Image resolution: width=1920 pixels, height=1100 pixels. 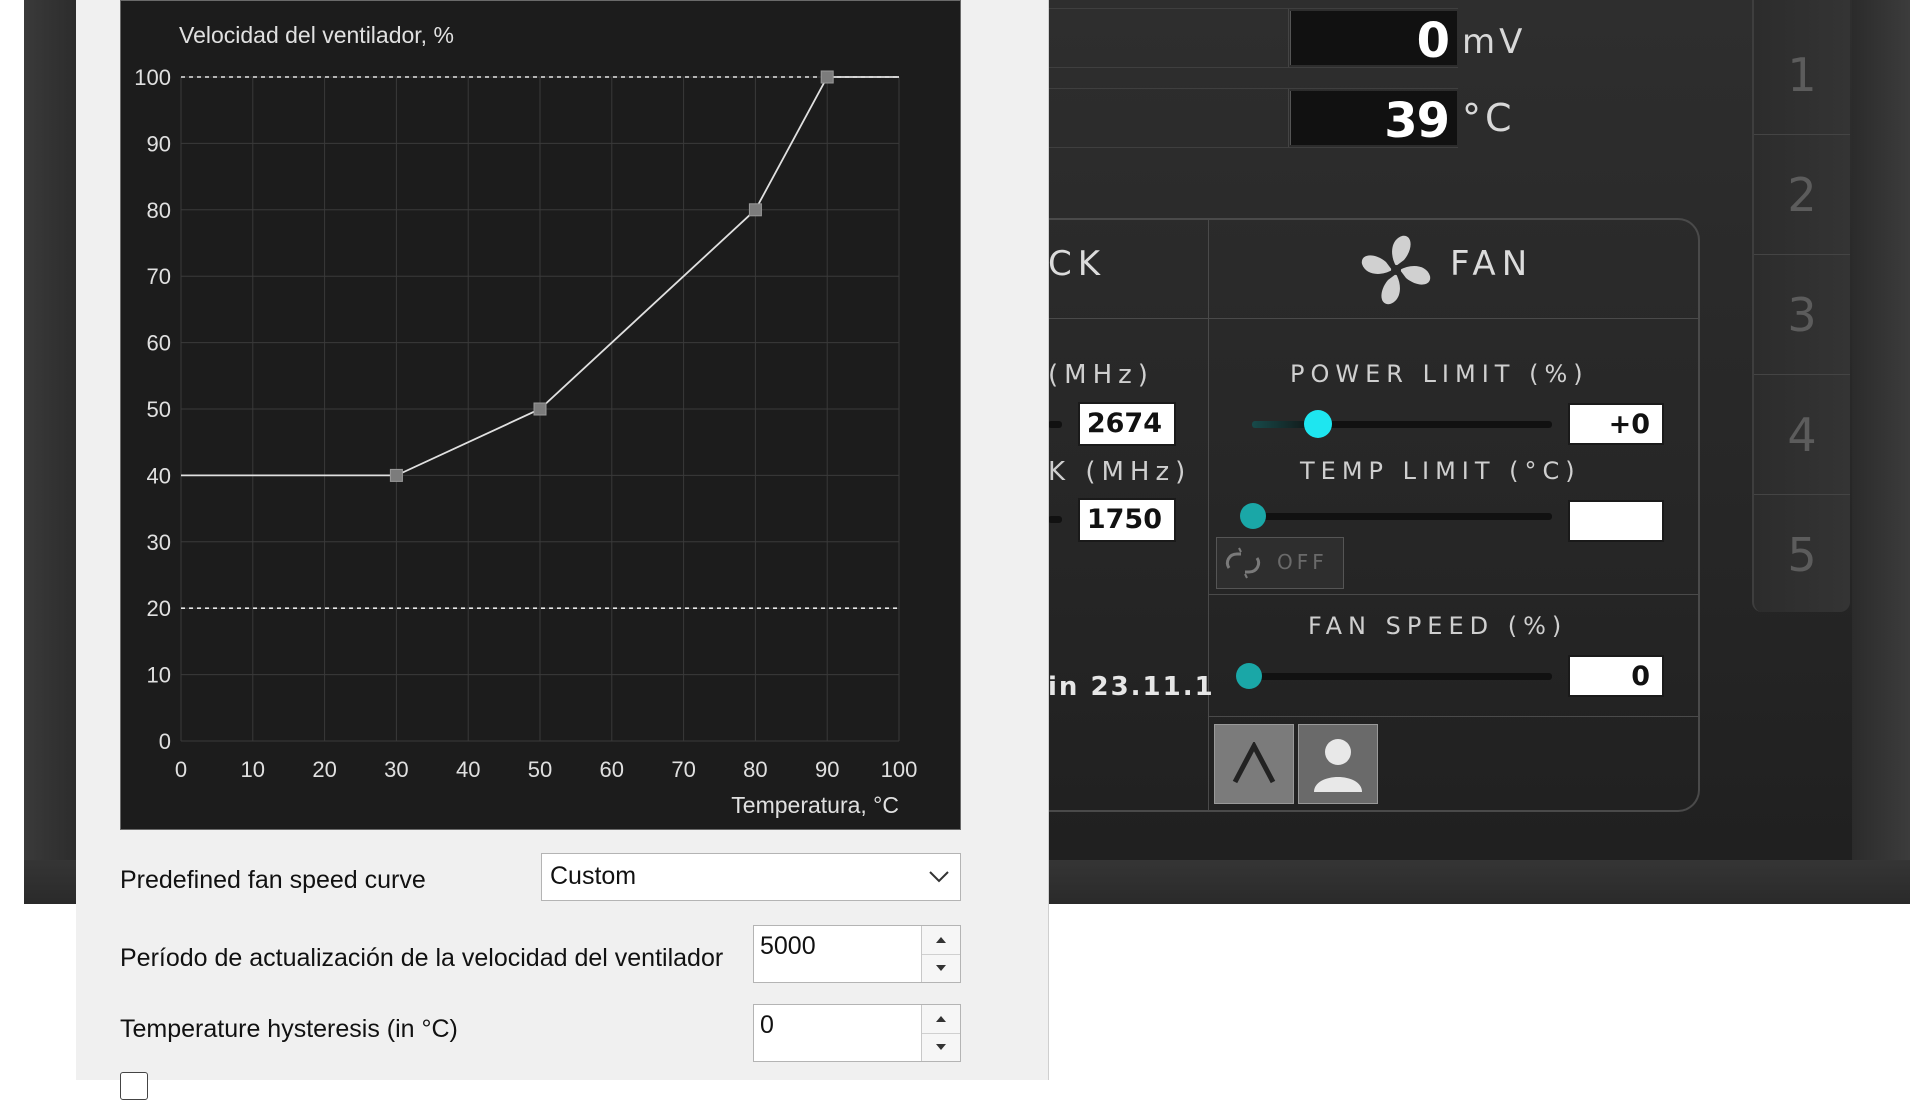 I want to click on profile-tab-1: 1, so click(x=1802, y=75).